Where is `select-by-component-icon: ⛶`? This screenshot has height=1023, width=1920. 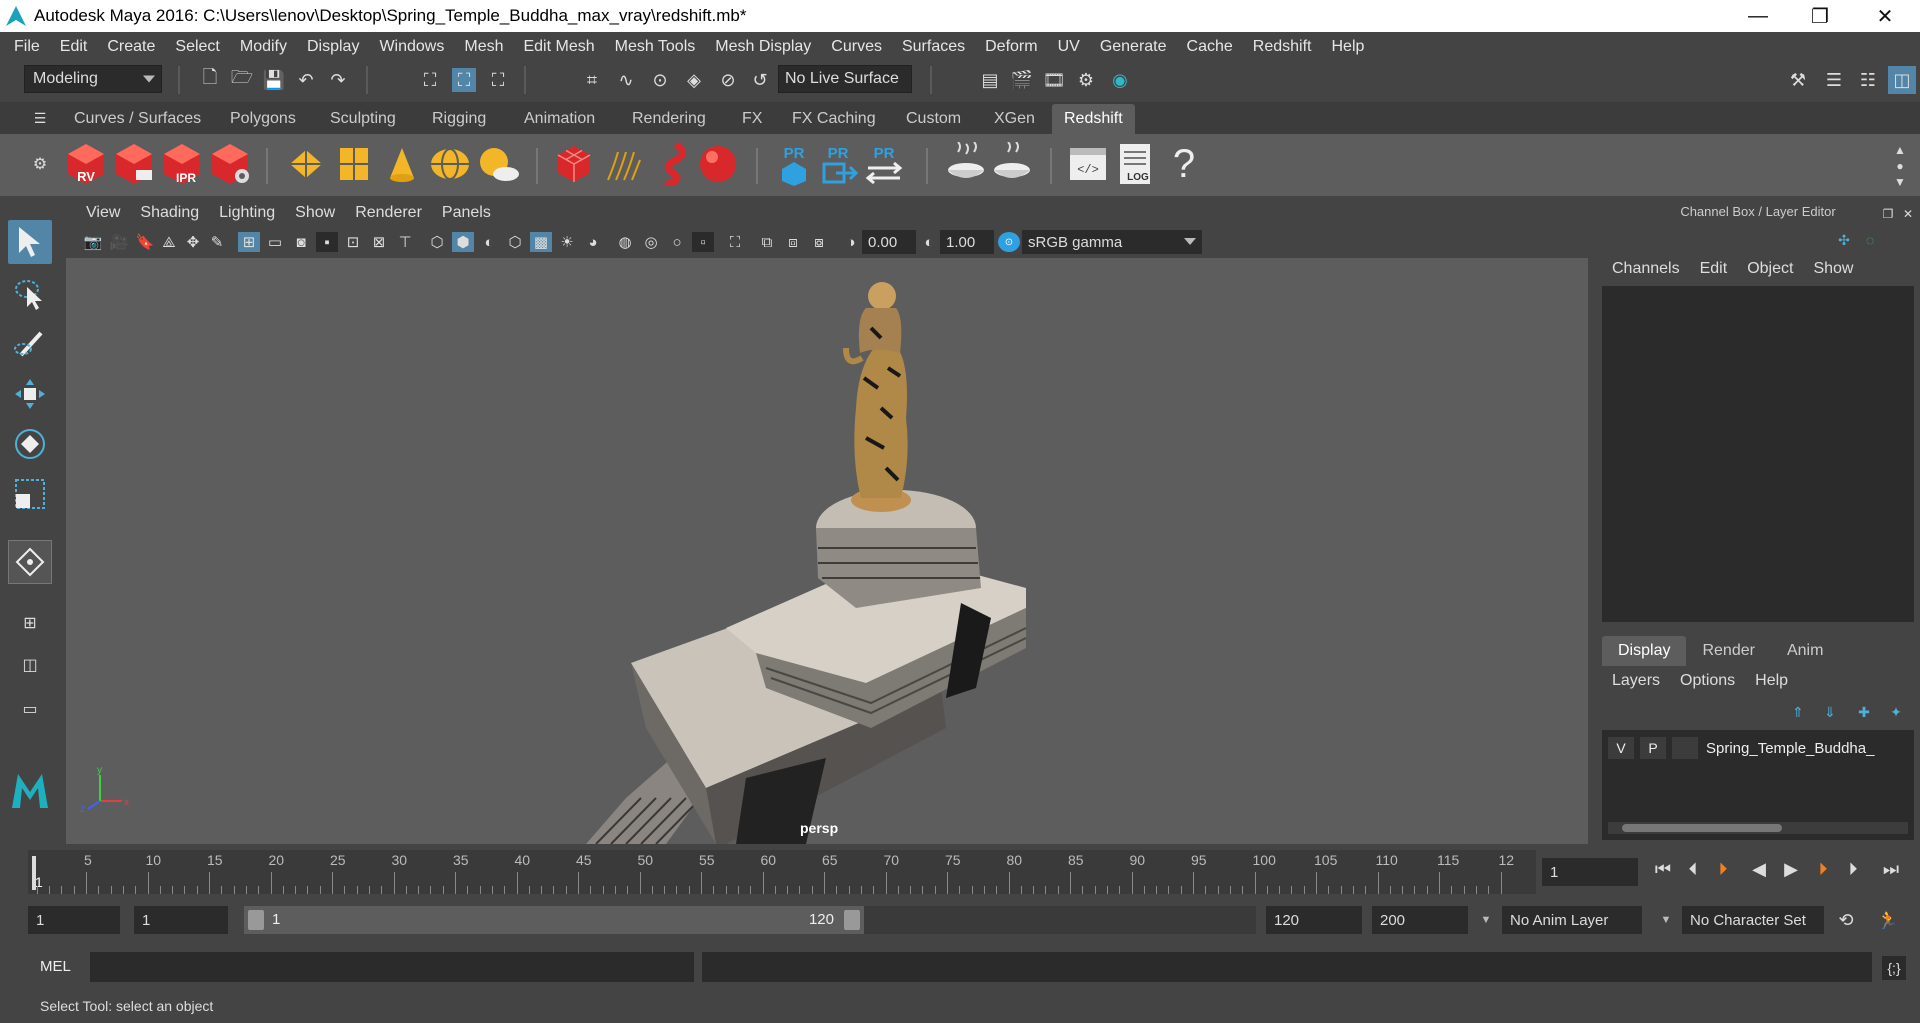 select-by-component-icon: ⛶ is located at coordinates (498, 80).